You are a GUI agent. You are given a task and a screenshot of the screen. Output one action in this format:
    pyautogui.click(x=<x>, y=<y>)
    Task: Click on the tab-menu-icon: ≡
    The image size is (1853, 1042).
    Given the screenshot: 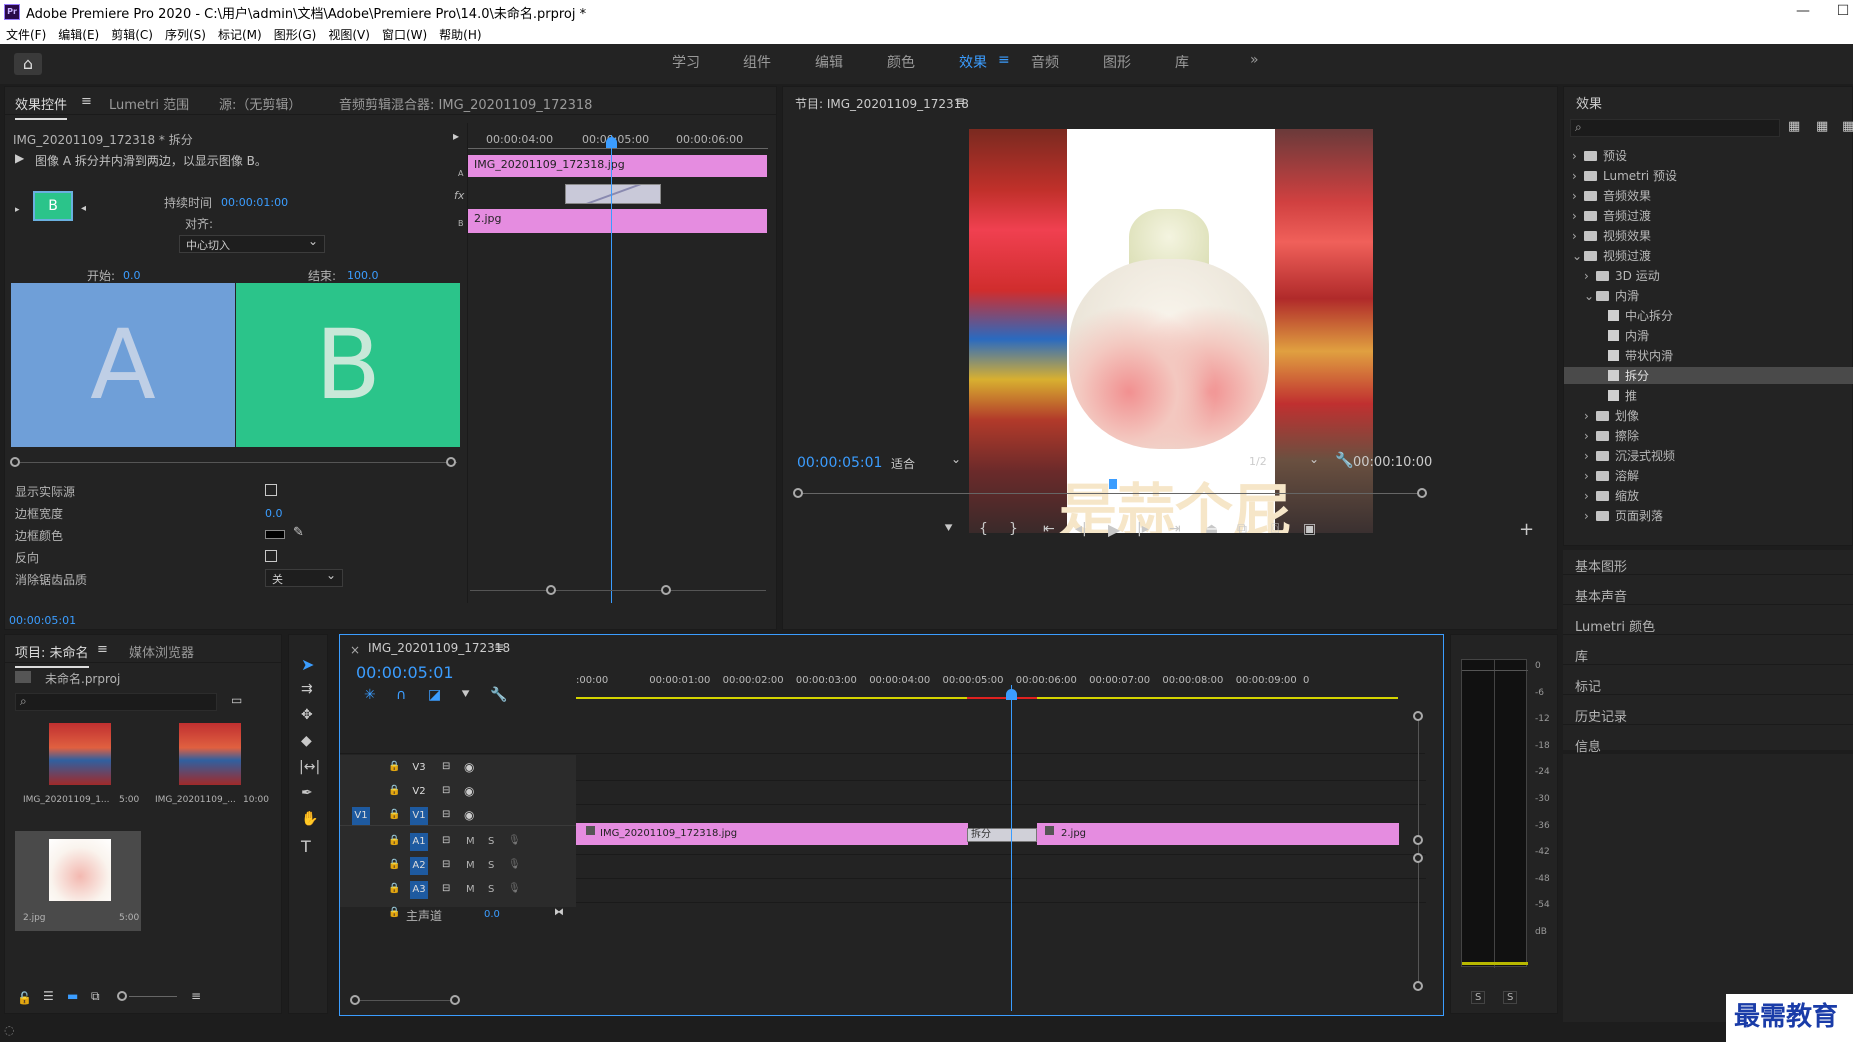 What is the action you would take?
    pyautogui.click(x=86, y=101)
    